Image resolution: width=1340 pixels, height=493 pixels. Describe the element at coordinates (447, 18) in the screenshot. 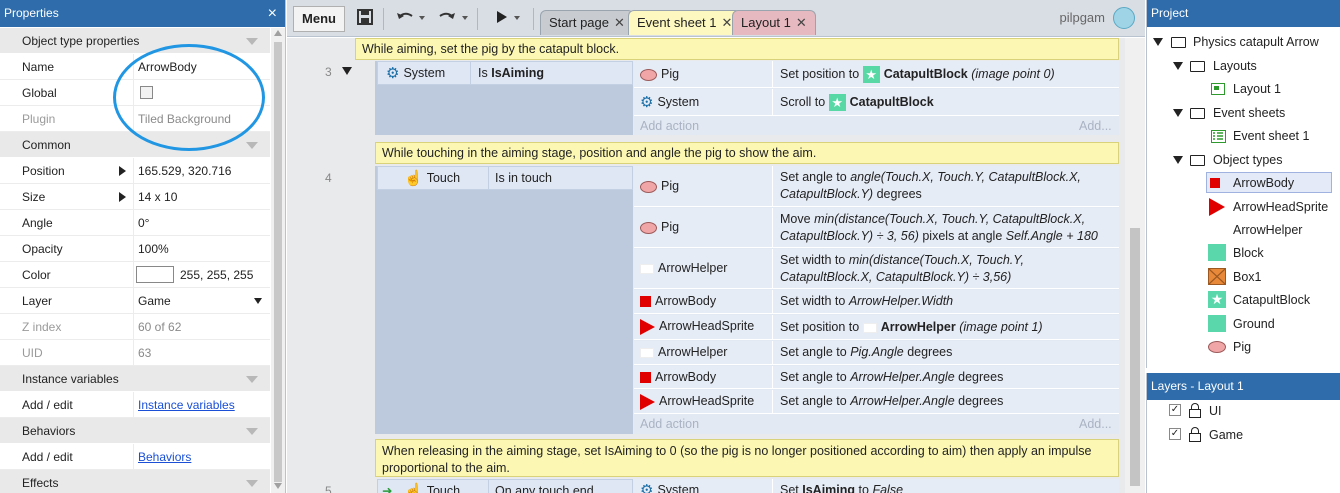

I see `redo-icon` at that location.